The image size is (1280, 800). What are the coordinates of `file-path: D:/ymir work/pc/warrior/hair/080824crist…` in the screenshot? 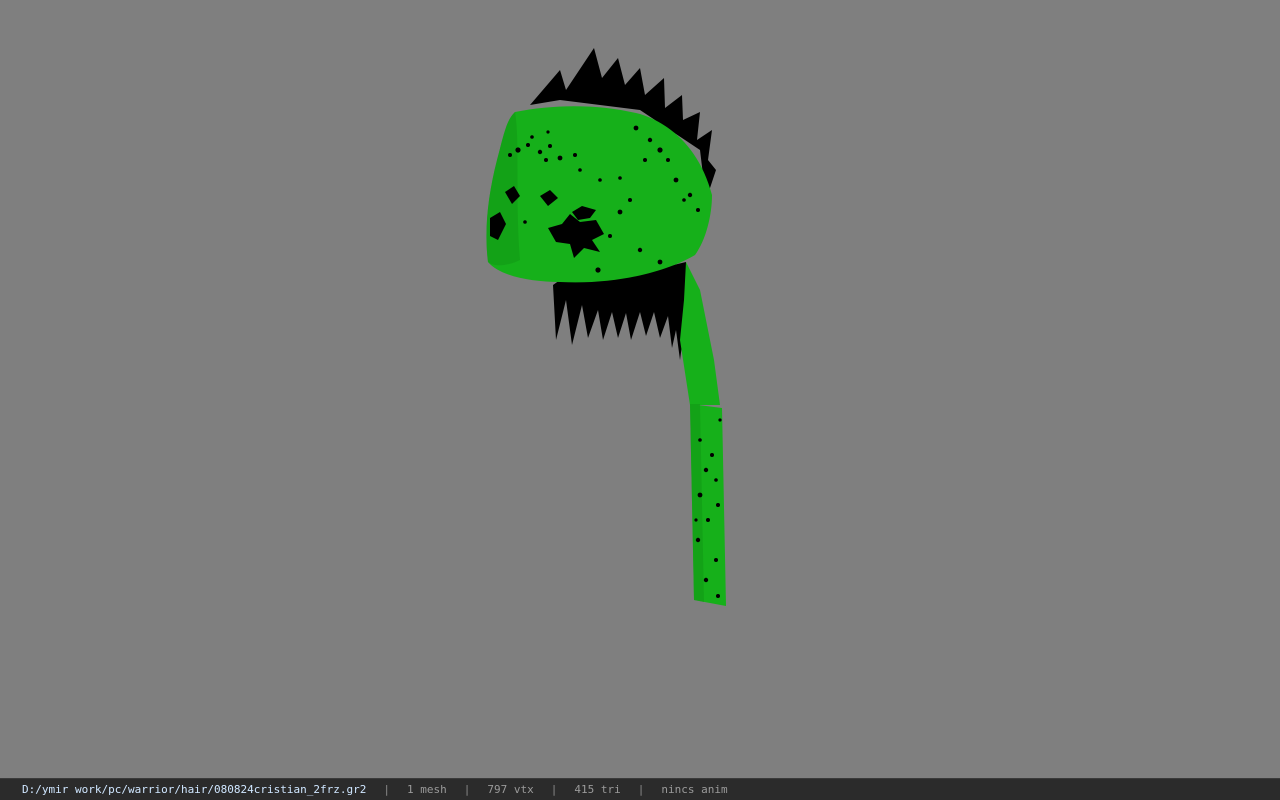 It's located at (194, 789).